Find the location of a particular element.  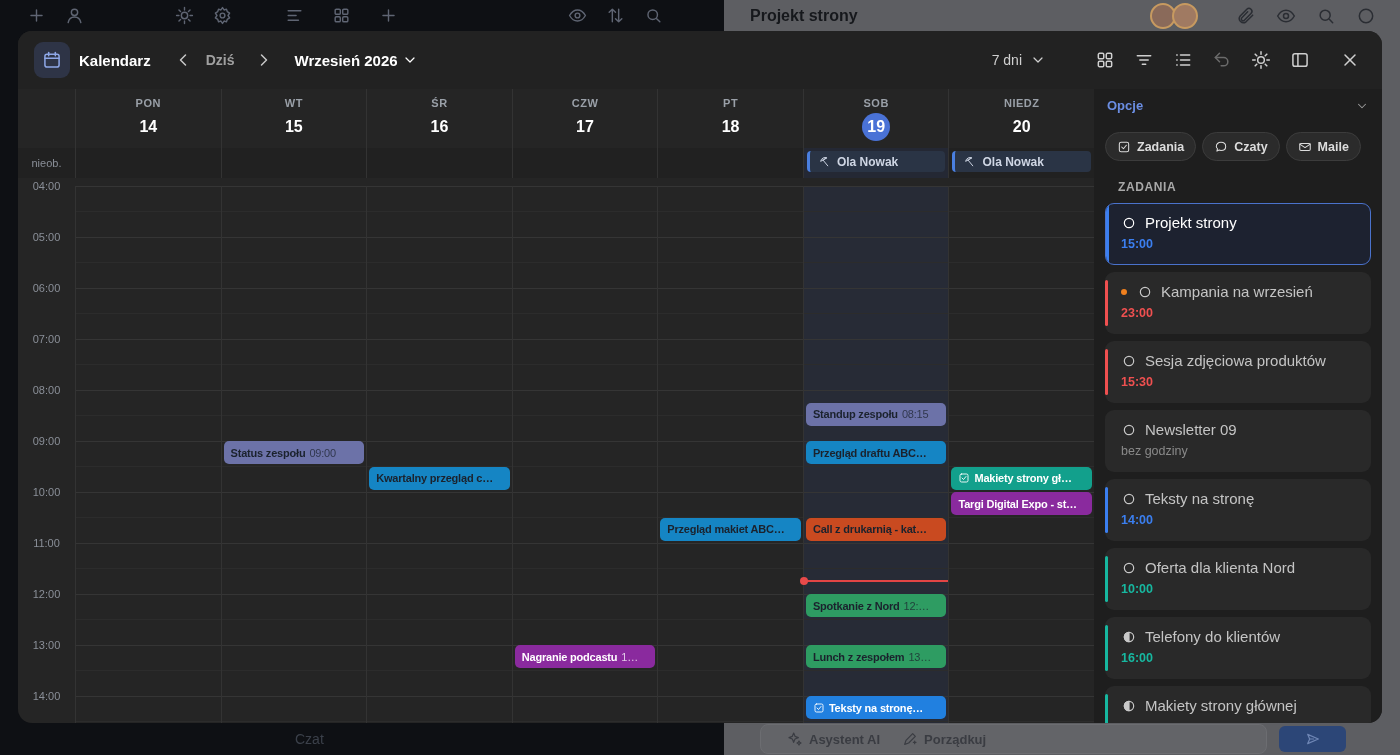

pen-icon is located at coordinates (910, 739).